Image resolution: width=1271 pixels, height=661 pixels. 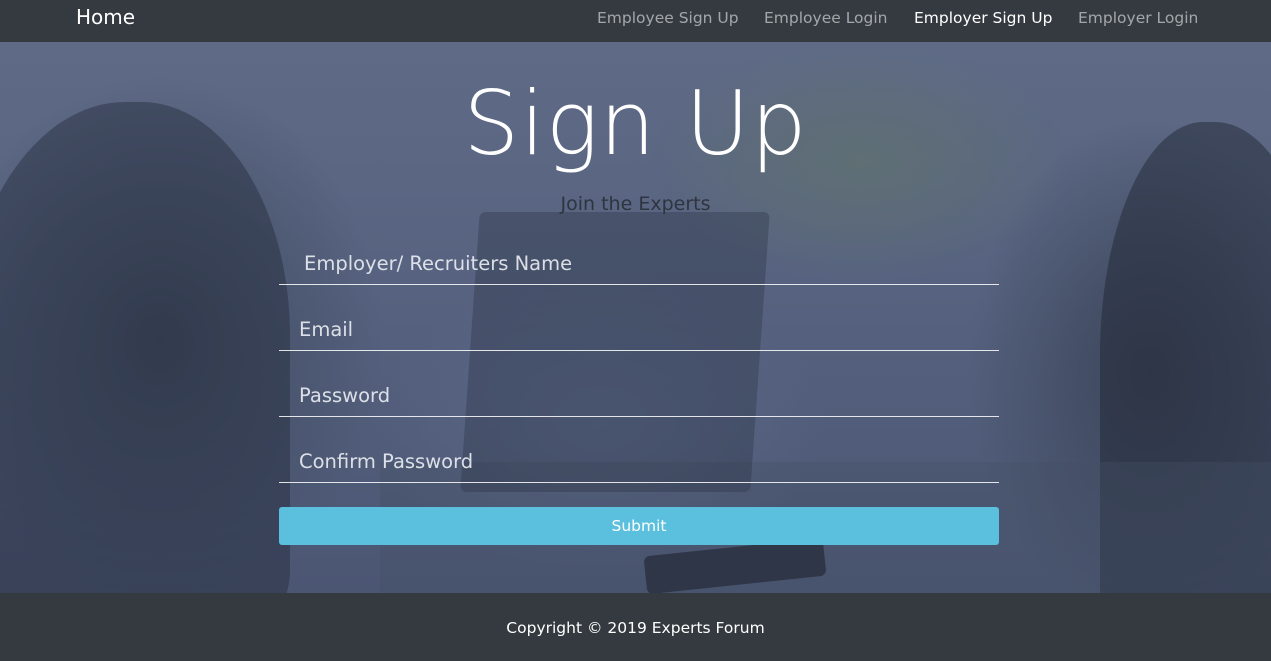 What do you see at coordinates (826, 18) in the screenshot?
I see `nav-link-employee-login: Employee Login` at bounding box center [826, 18].